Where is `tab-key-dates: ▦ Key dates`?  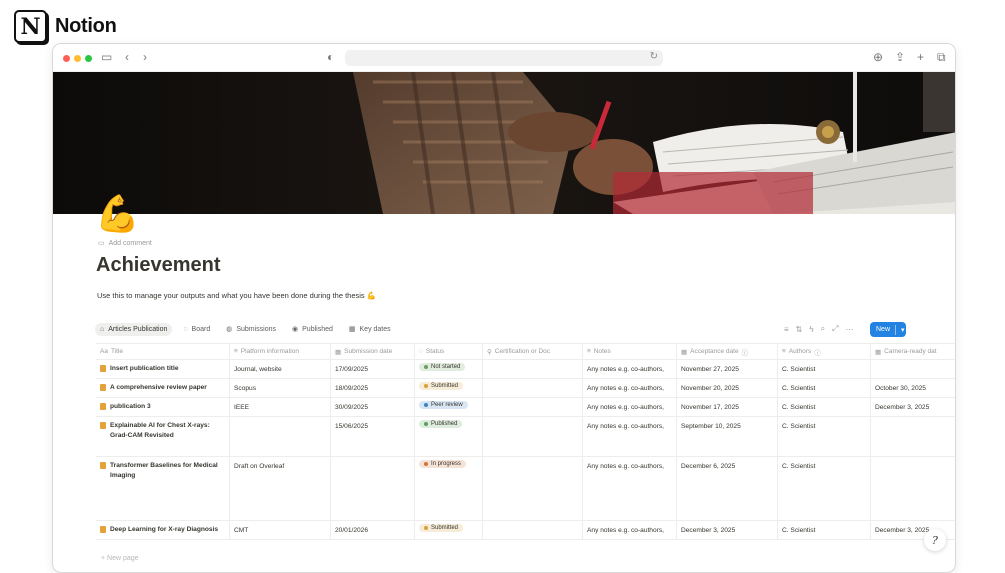
tab-key-dates: ▦ Key dates is located at coordinates (370, 329).